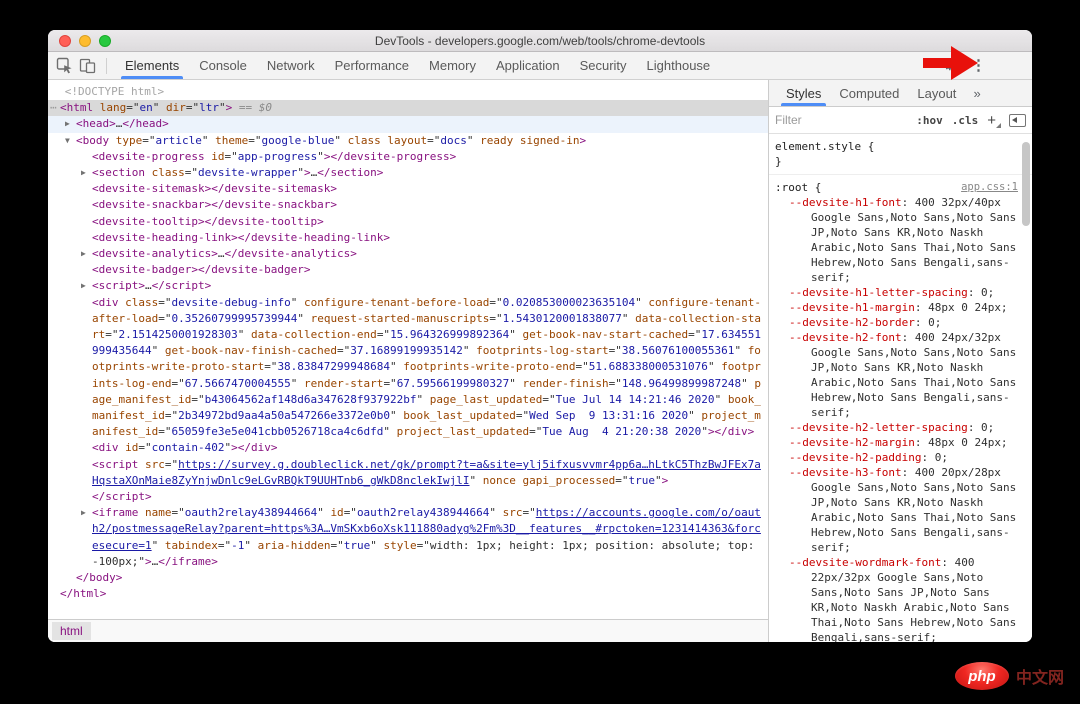 This screenshot has height=704, width=1080. Describe the element at coordinates (152, 65) in the screenshot. I see `tab-elements: Elements` at that location.